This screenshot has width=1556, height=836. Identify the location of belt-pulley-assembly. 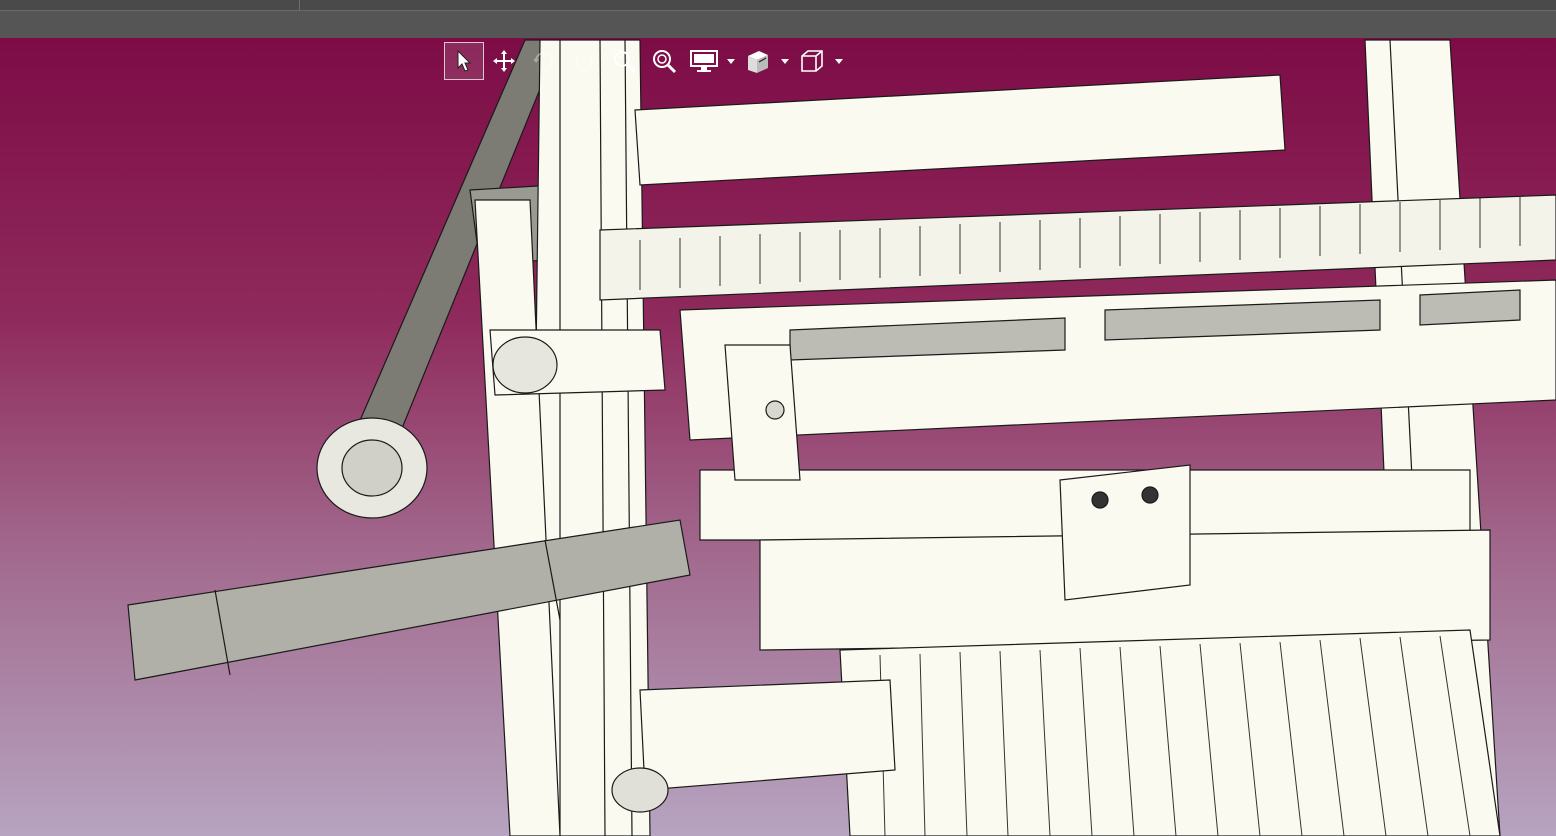
(767, 735).